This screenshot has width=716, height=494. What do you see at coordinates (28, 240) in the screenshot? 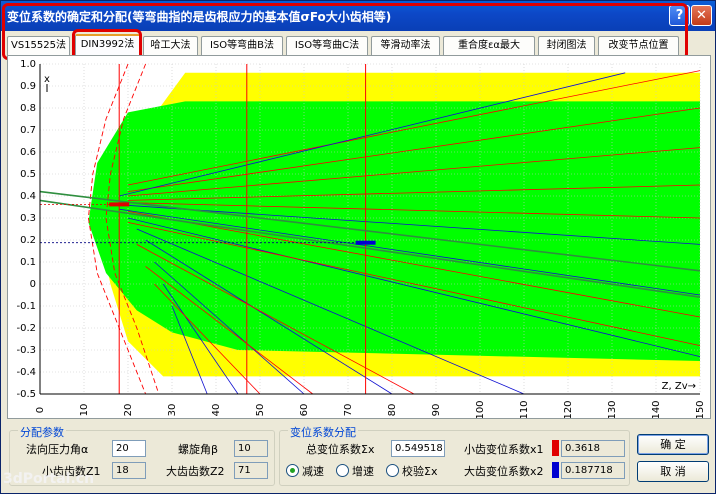
I see `y-tick-label: 0.2` at bounding box center [28, 240].